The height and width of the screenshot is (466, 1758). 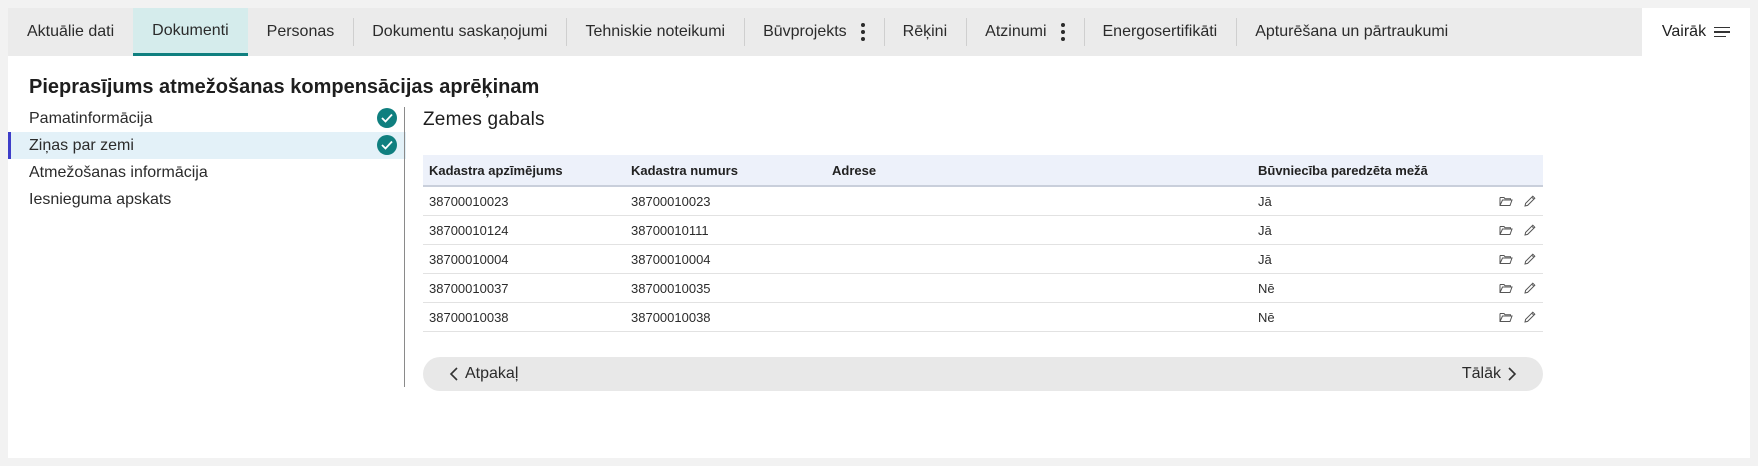 I want to click on more-button: Vairāk, so click(x=1696, y=32).